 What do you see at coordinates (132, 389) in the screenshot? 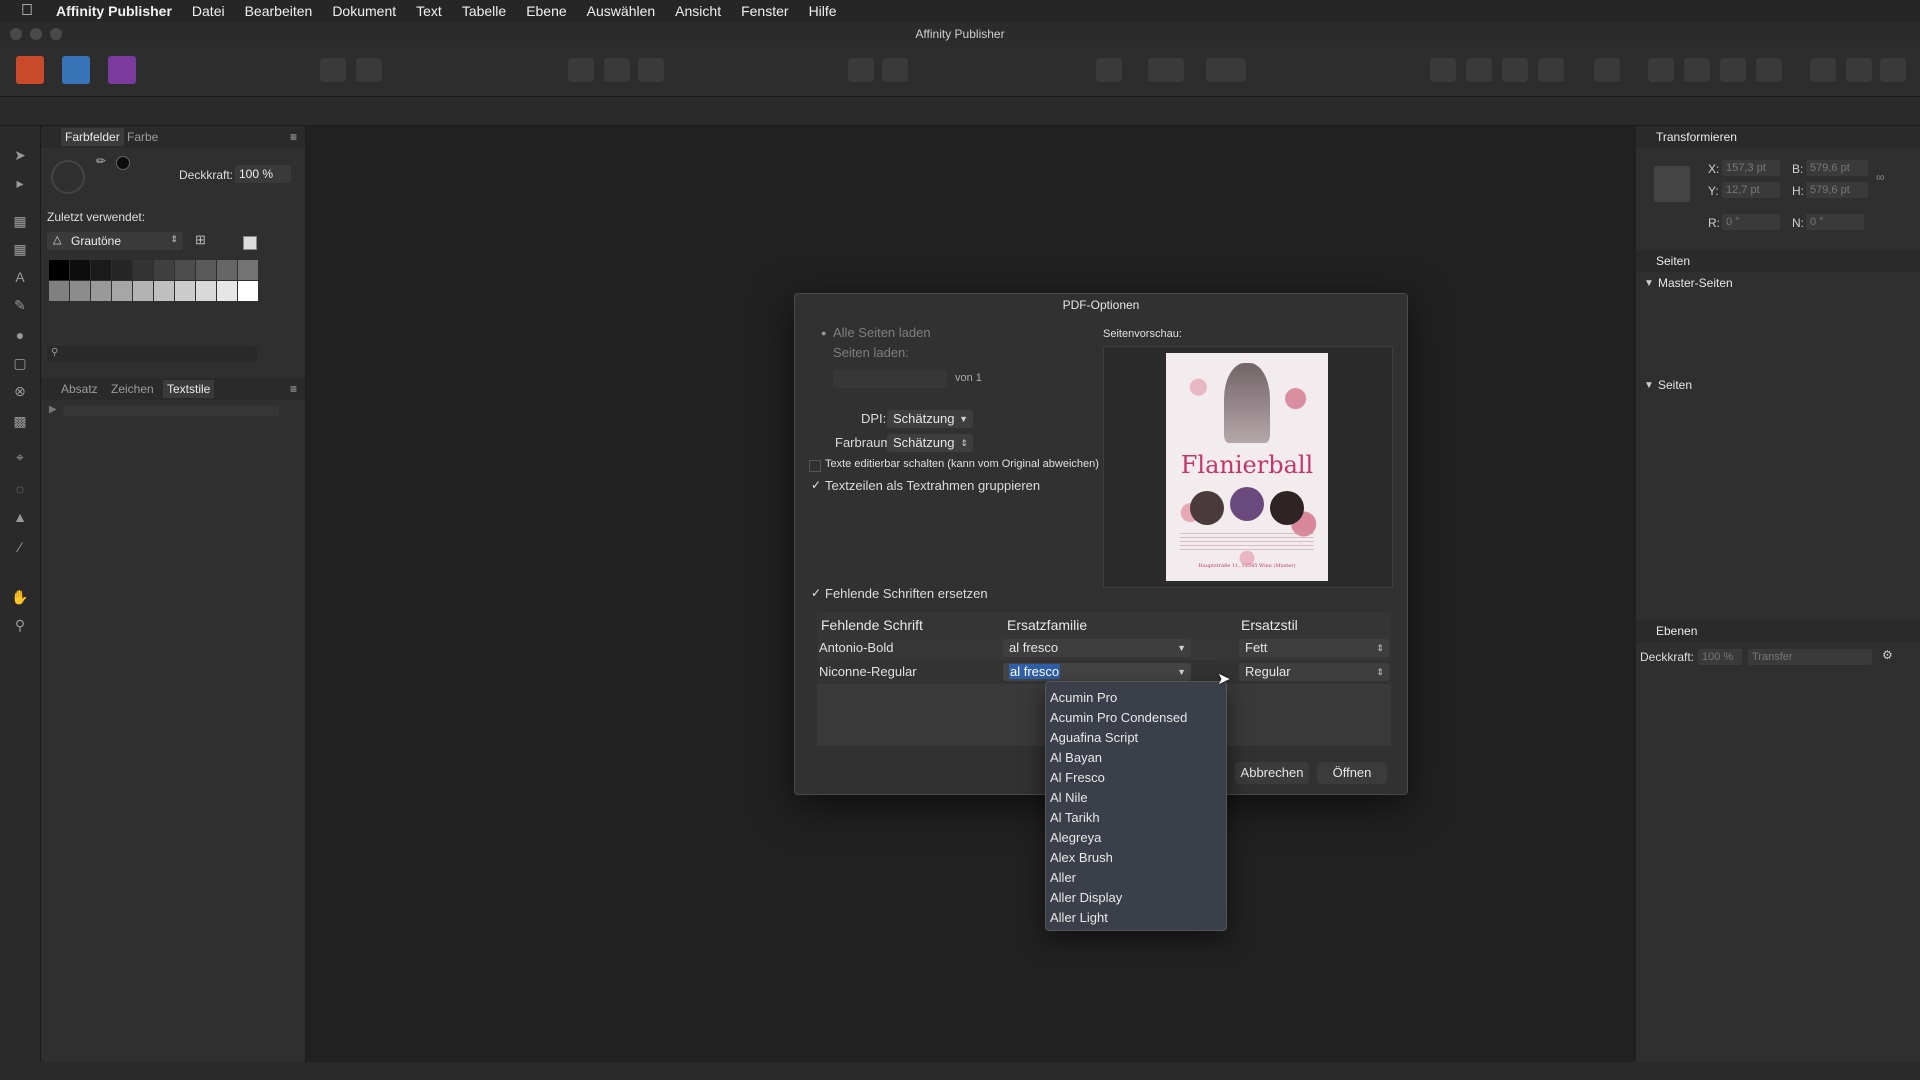
I see `tab-zeichen: Zeichen` at bounding box center [132, 389].